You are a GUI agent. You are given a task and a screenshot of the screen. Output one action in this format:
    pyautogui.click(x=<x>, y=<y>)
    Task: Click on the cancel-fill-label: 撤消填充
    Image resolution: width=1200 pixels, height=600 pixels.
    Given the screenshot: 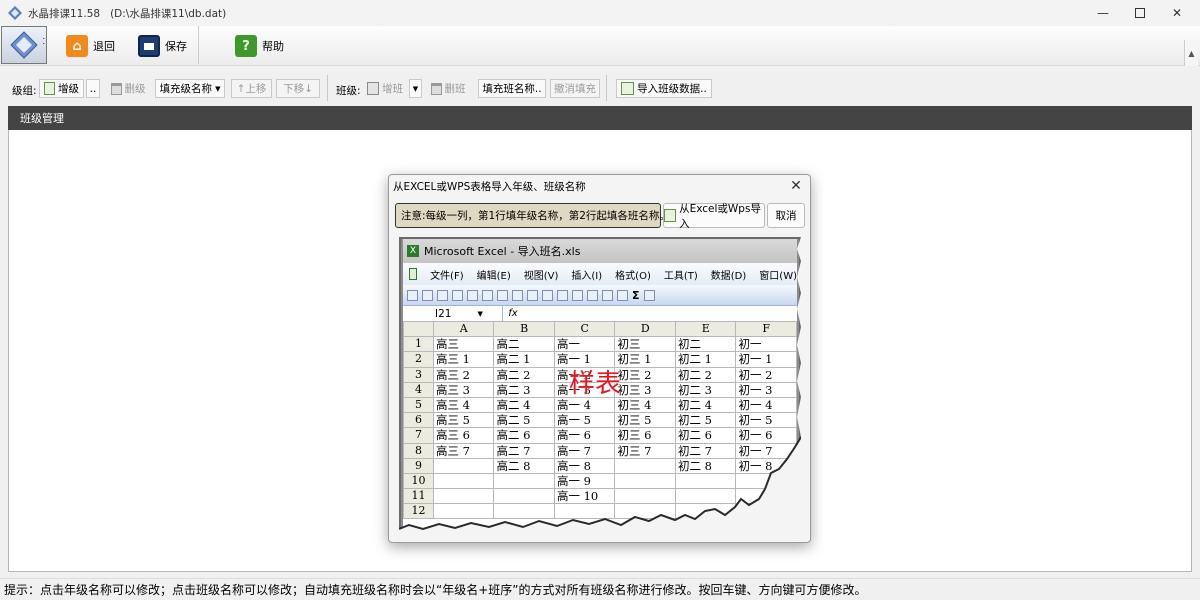 What is the action you would take?
    pyautogui.click(x=575, y=89)
    